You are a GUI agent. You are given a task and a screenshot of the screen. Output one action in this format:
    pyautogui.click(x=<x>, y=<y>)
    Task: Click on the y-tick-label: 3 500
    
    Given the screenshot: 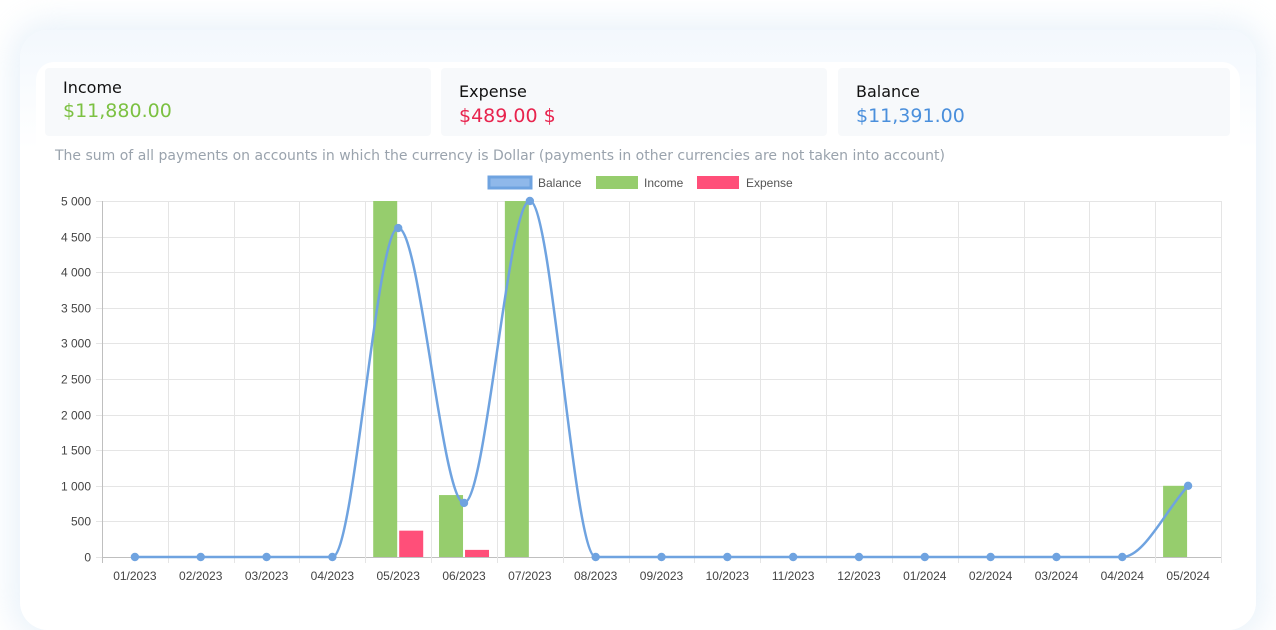 What is the action you would take?
    pyautogui.click(x=76, y=309)
    